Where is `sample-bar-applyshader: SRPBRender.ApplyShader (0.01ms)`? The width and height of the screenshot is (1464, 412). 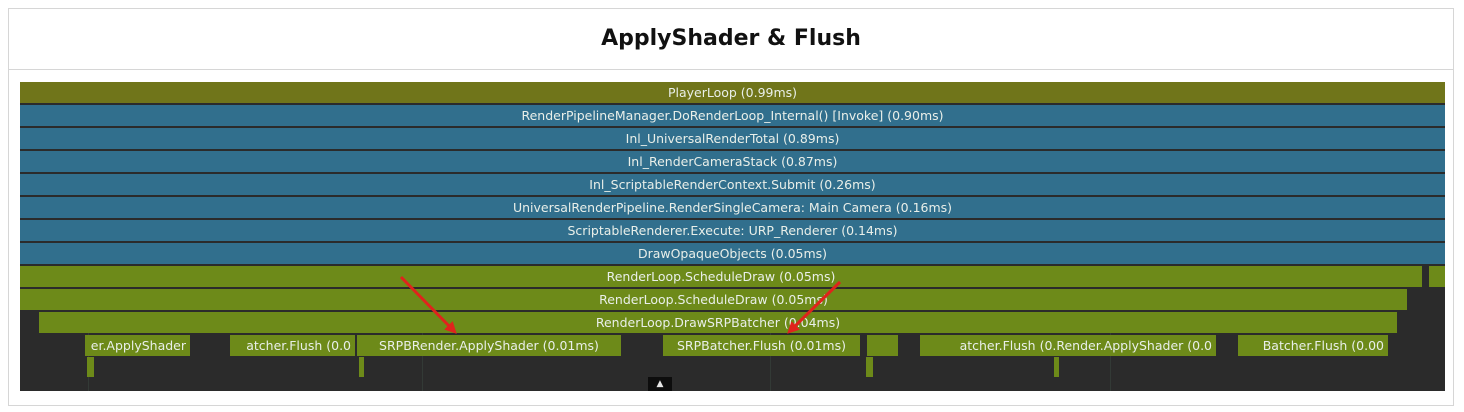 sample-bar-applyshader: SRPBRender.ApplyShader (0.01ms) is located at coordinates (489, 345).